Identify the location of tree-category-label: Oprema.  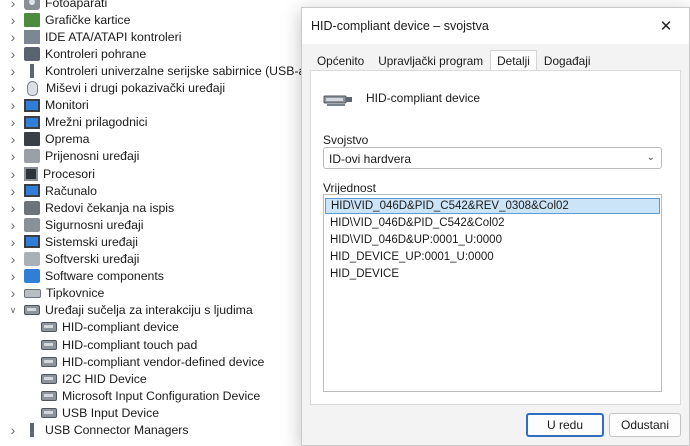
(67, 139).